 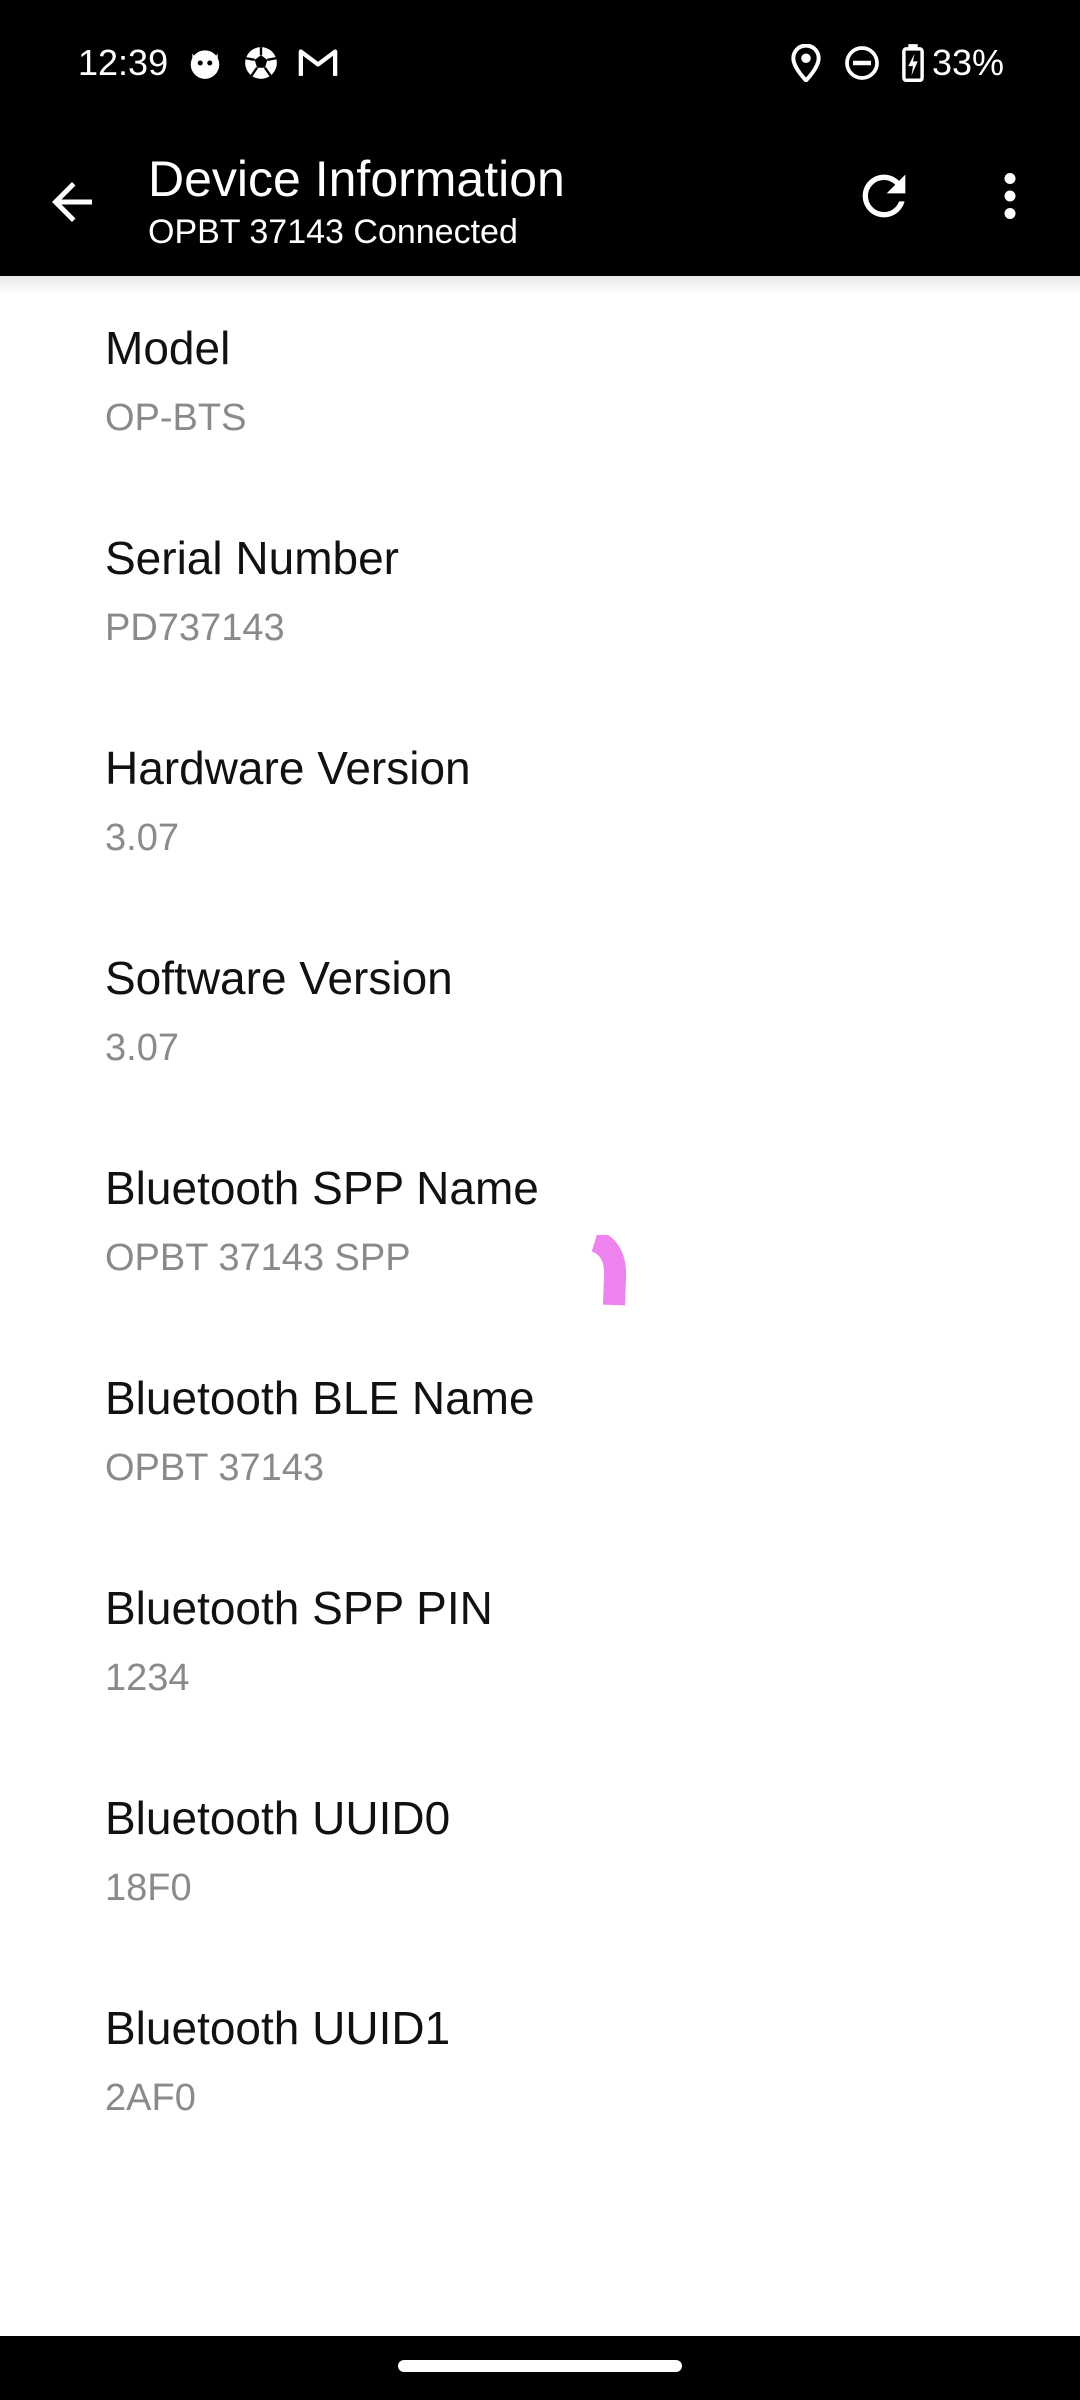 What do you see at coordinates (261, 63) in the screenshot?
I see `soccer-ball-icon` at bounding box center [261, 63].